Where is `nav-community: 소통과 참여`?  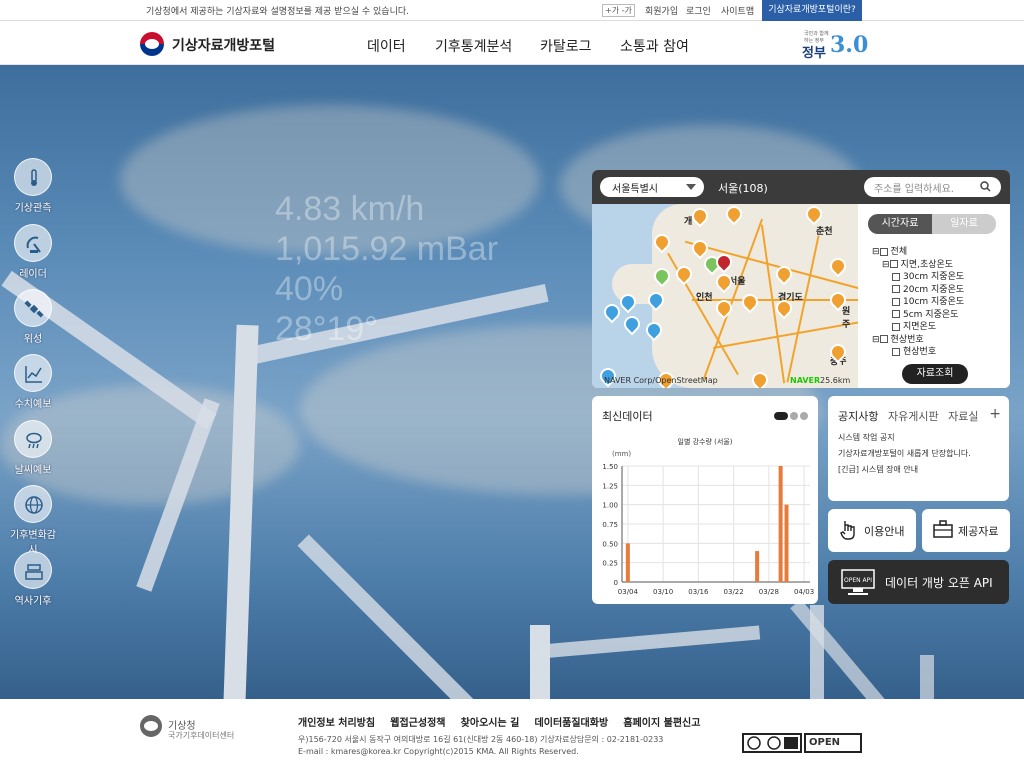 nav-community: 소통과 참여 is located at coordinates (654, 46).